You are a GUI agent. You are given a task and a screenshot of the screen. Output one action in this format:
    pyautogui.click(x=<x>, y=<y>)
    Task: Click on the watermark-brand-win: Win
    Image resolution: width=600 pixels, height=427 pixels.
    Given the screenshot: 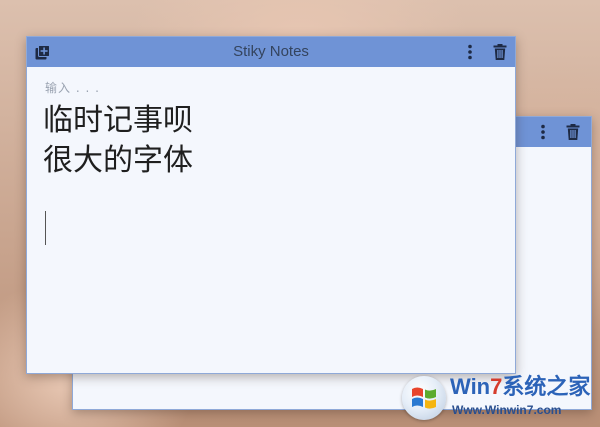 What is the action you would take?
    pyautogui.click(x=470, y=386)
    